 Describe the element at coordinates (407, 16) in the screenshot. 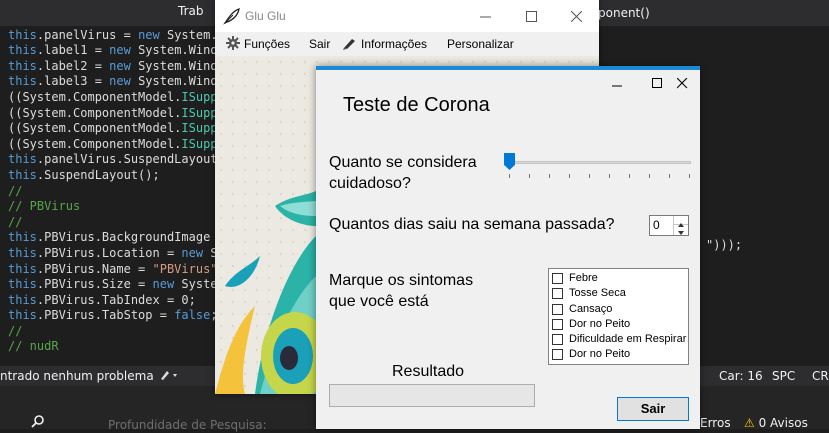

I see `glu-titlebar: Glu Glu` at that location.